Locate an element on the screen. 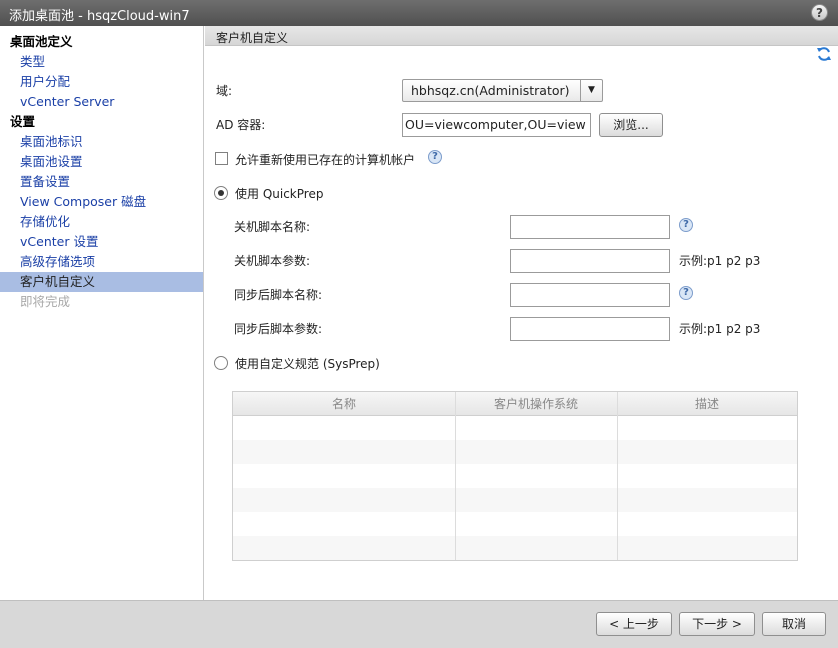 This screenshot has height=648, width=838. sidebar-item-storage-optimization: 存储优化 is located at coordinates (101, 222).